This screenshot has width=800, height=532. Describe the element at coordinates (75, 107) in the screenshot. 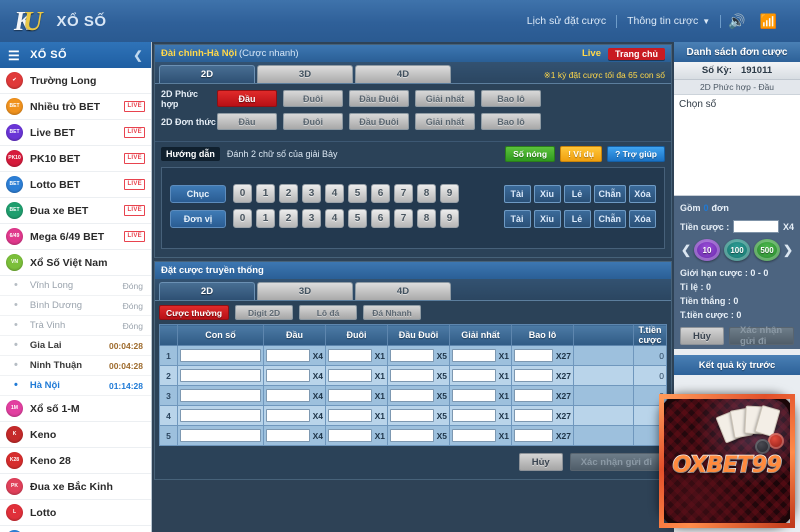

I see `sidebar-item-1: BET Nhiều trò BET LIVE` at that location.